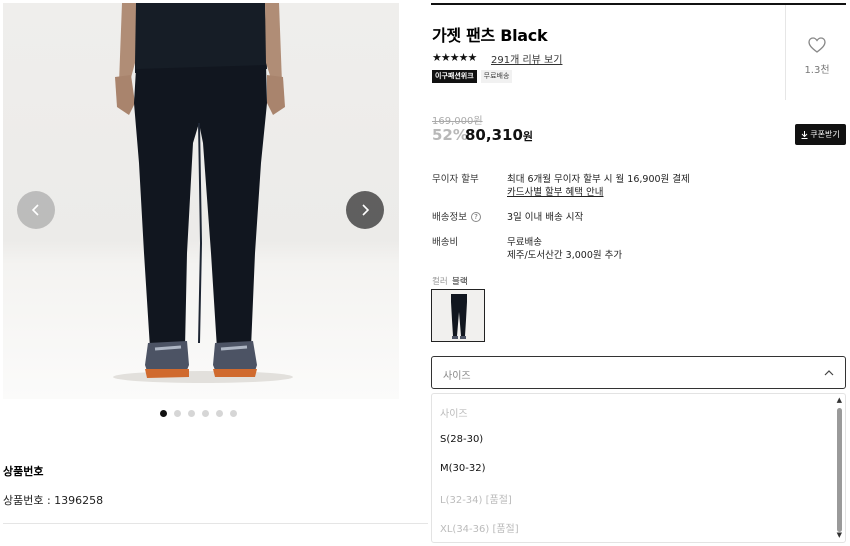 Image resolution: width=850 pixels, height=546 pixels. I want to click on shipping-label-text: 배송정보, so click(449, 217).